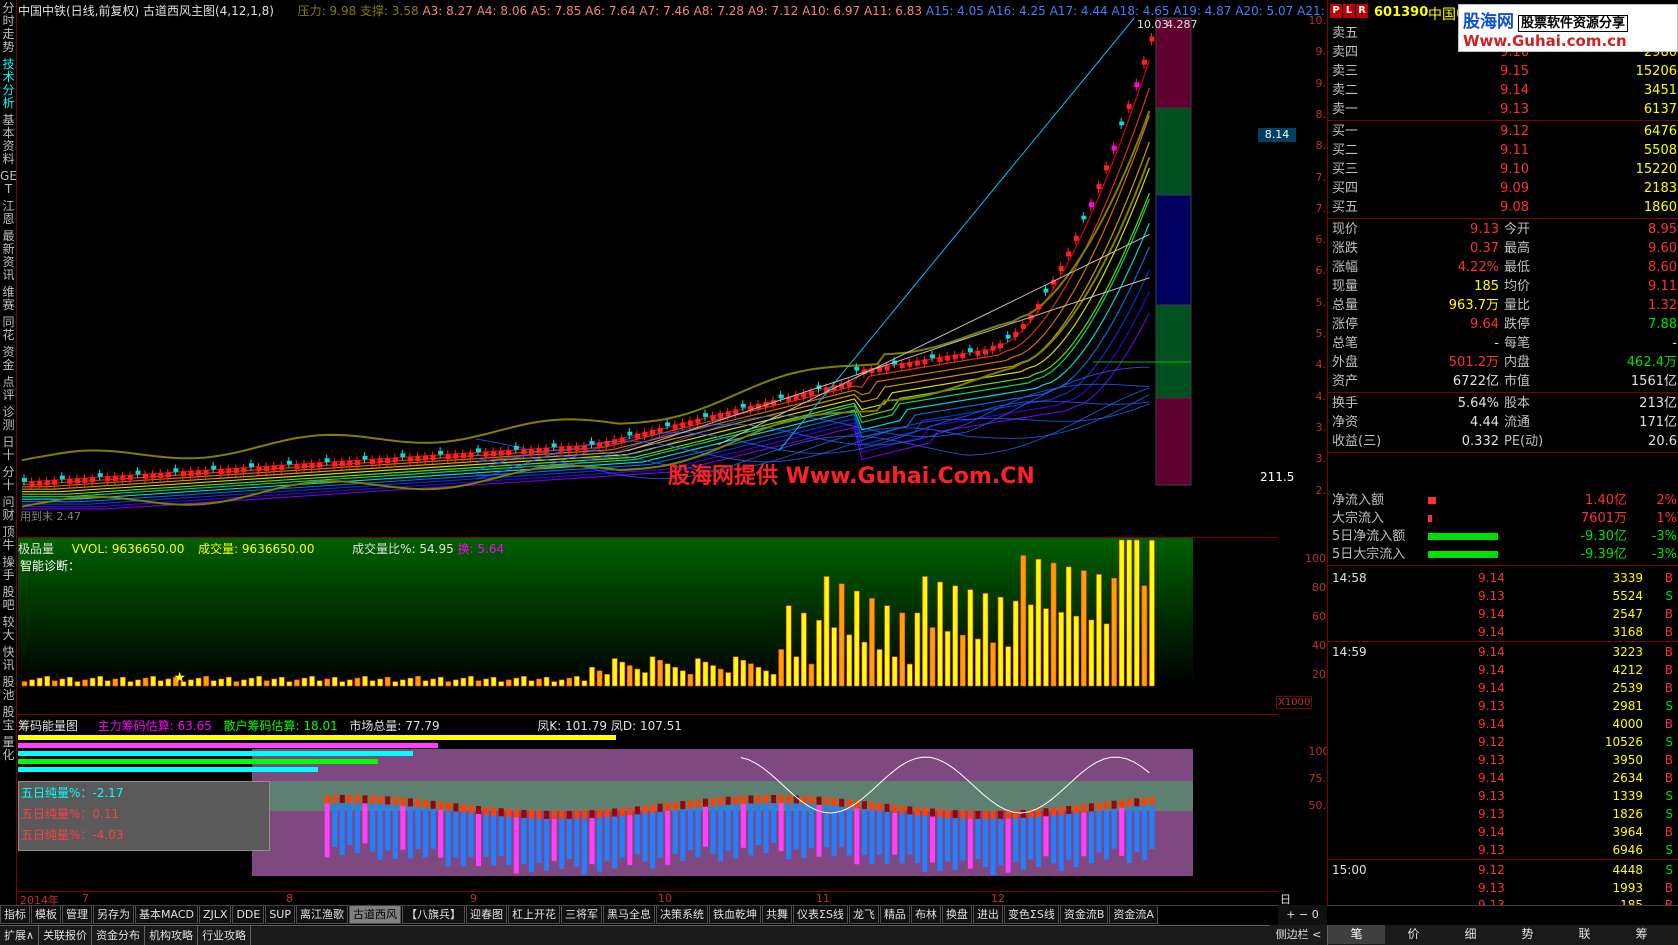 The height and width of the screenshot is (945, 1678). What do you see at coordinates (66, 935) in the screenshot?
I see `status-bar-button: 关联报价` at bounding box center [66, 935].